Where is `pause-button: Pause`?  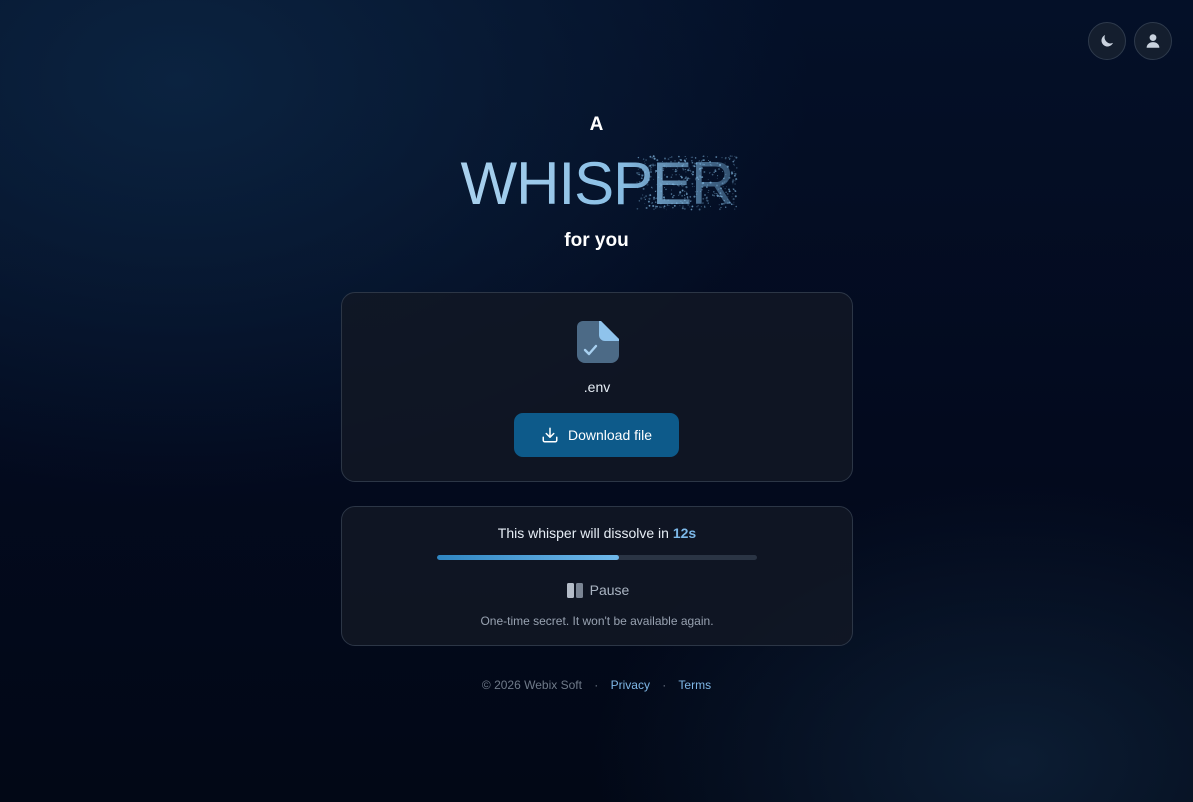
pause-button: Pause is located at coordinates (598, 590).